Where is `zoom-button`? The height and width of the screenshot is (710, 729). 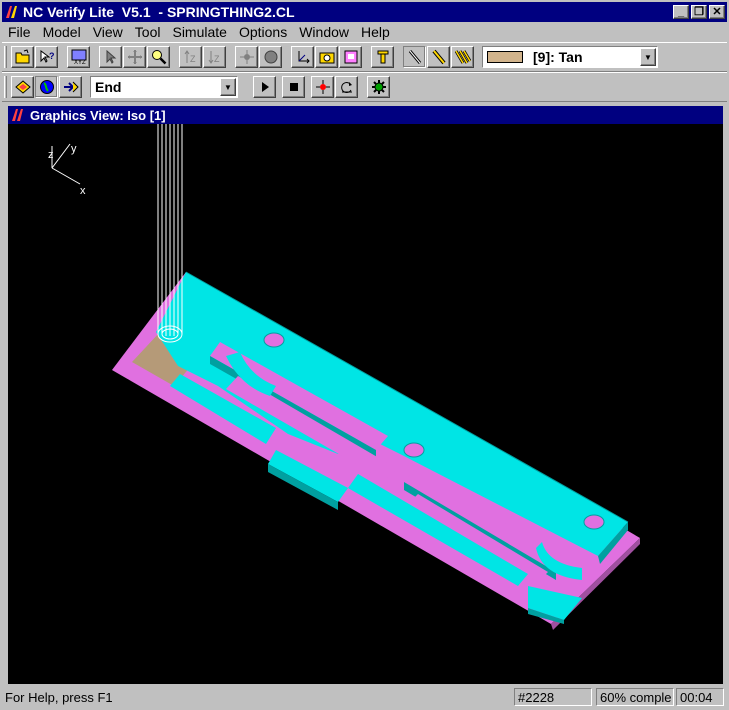 zoom-button is located at coordinates (158, 57).